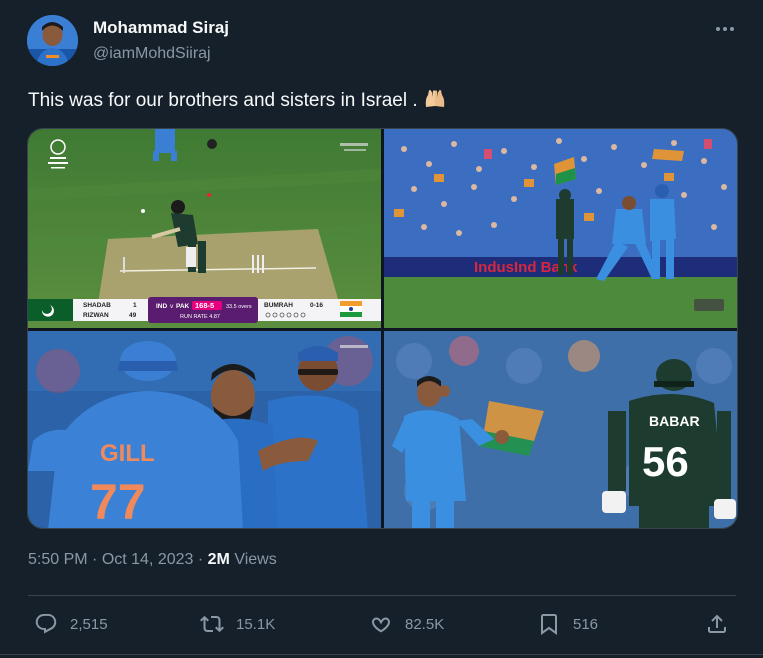 This screenshot has height=658, width=763. What do you see at coordinates (567, 624) in the screenshot?
I see `bookmark-button: 516` at bounding box center [567, 624].